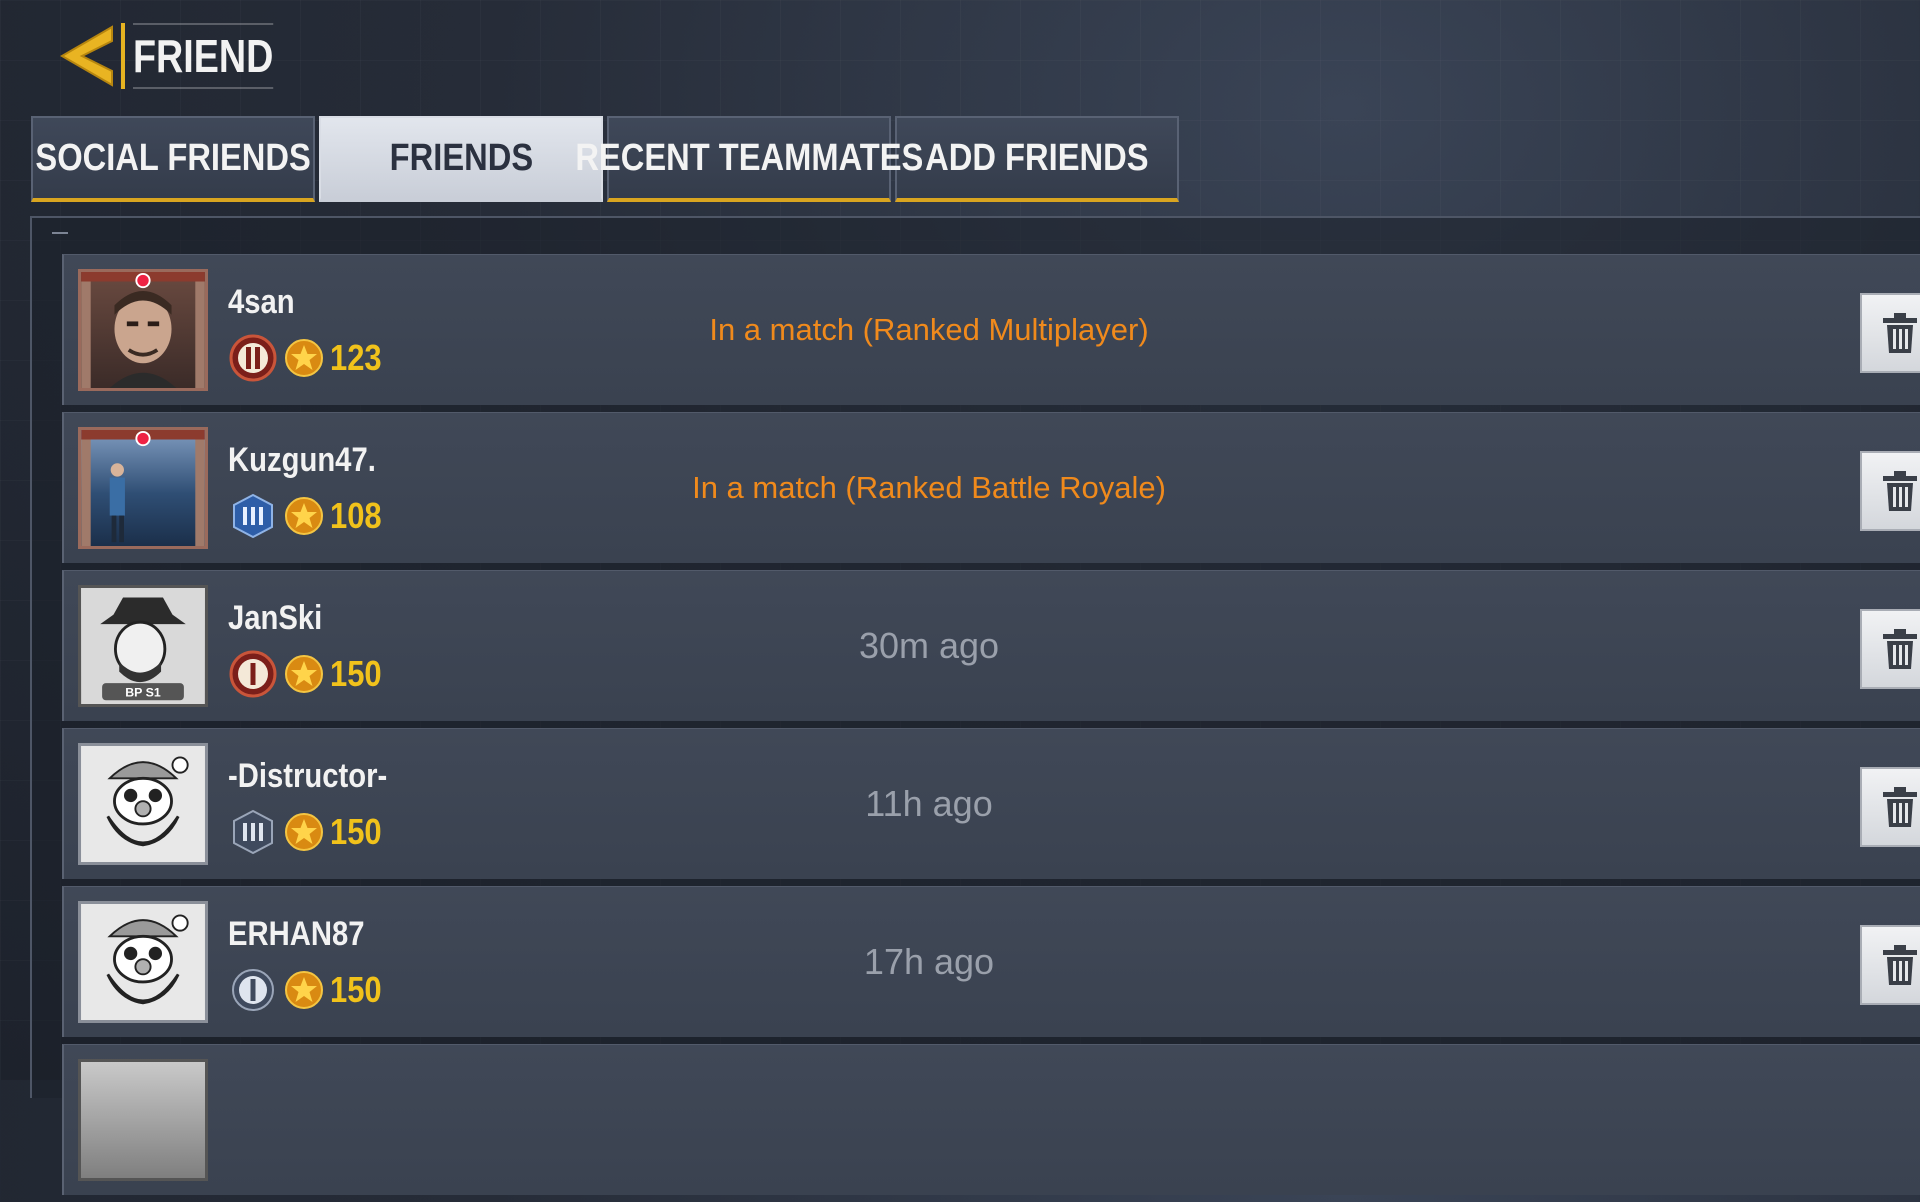 This screenshot has height=1202, width=1920. I want to click on hat-man-portrait-icon: BP S1, so click(143, 646).